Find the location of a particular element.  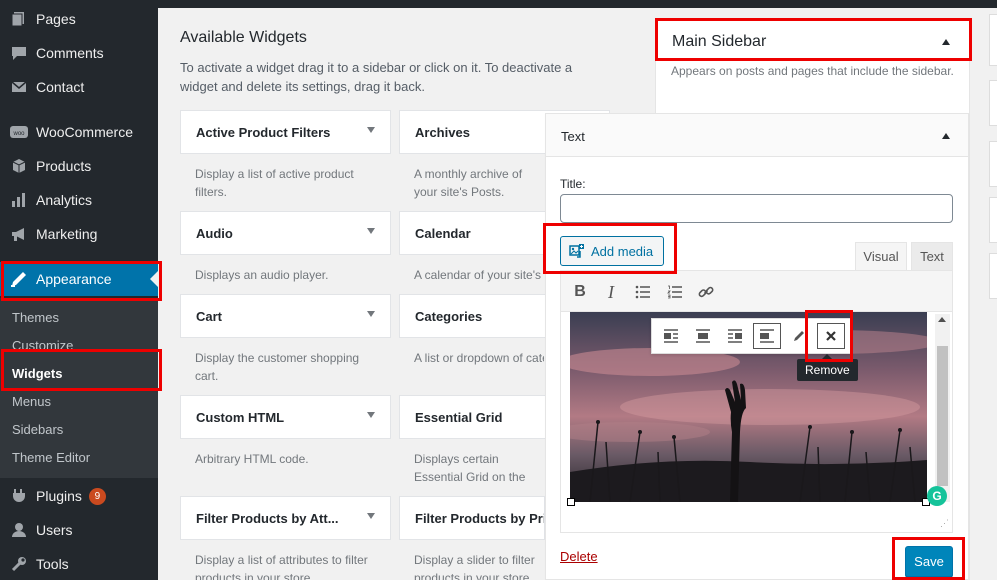

align-none-icon is located at coordinates (767, 336).